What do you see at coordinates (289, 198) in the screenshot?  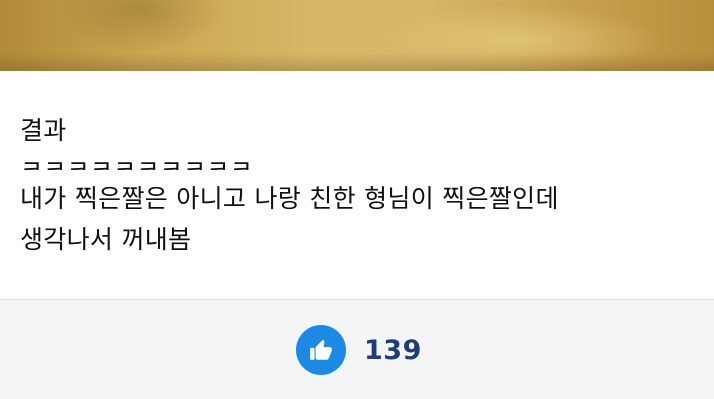 I see `post-text-line: 내가 찍은짤은 아니고 나랑 친한 형님이 찍은짤인데` at bounding box center [289, 198].